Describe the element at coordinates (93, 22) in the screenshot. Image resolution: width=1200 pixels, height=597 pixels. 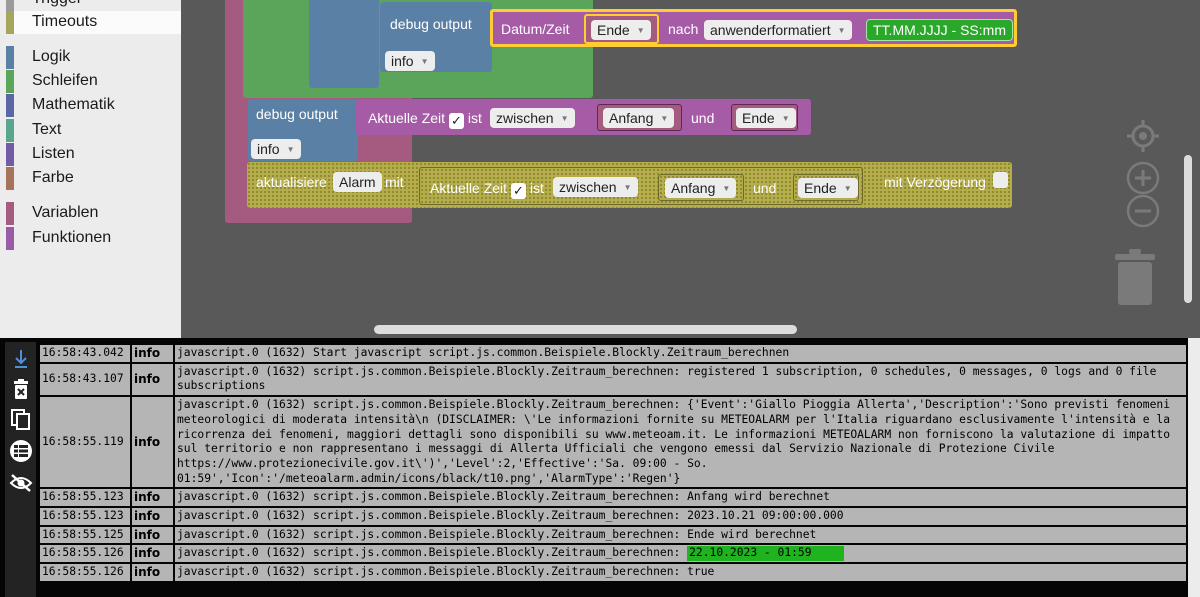
I see `toolbox-category-timeouts: Timeouts` at that location.